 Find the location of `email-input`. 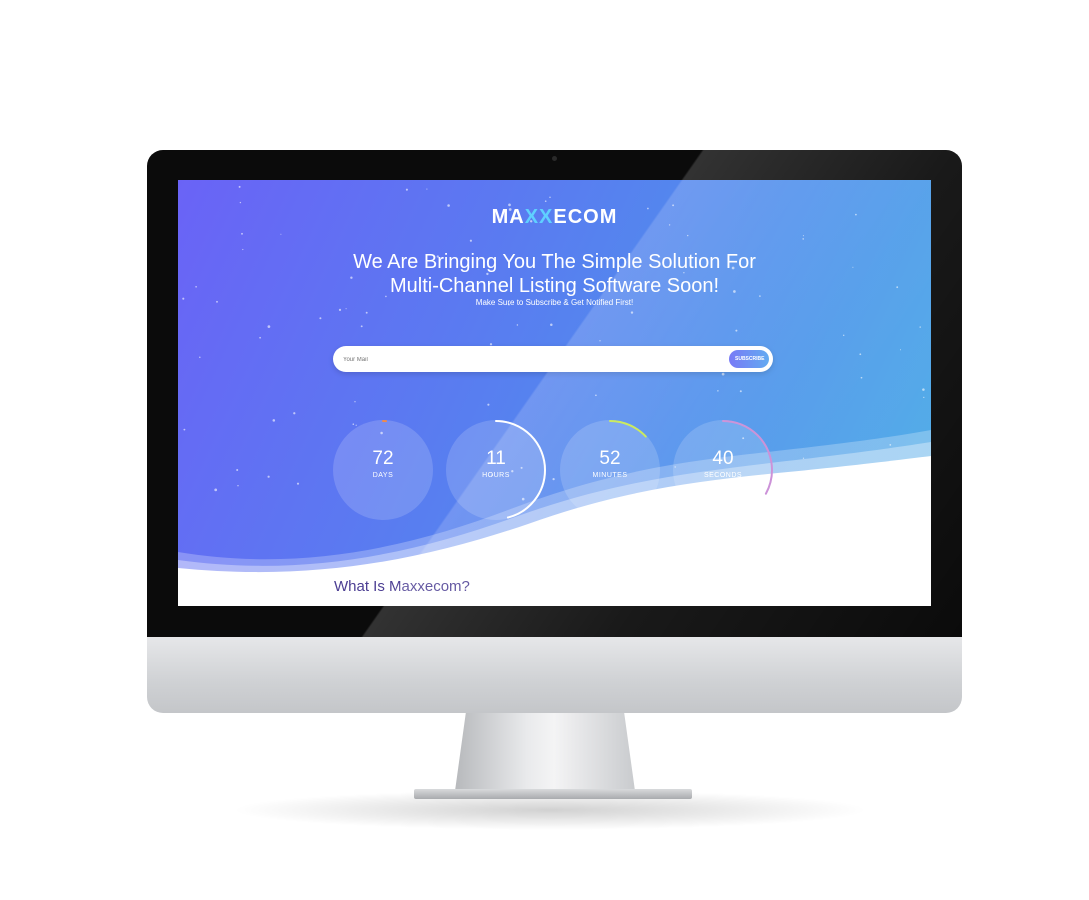

email-input is located at coordinates (533, 360).